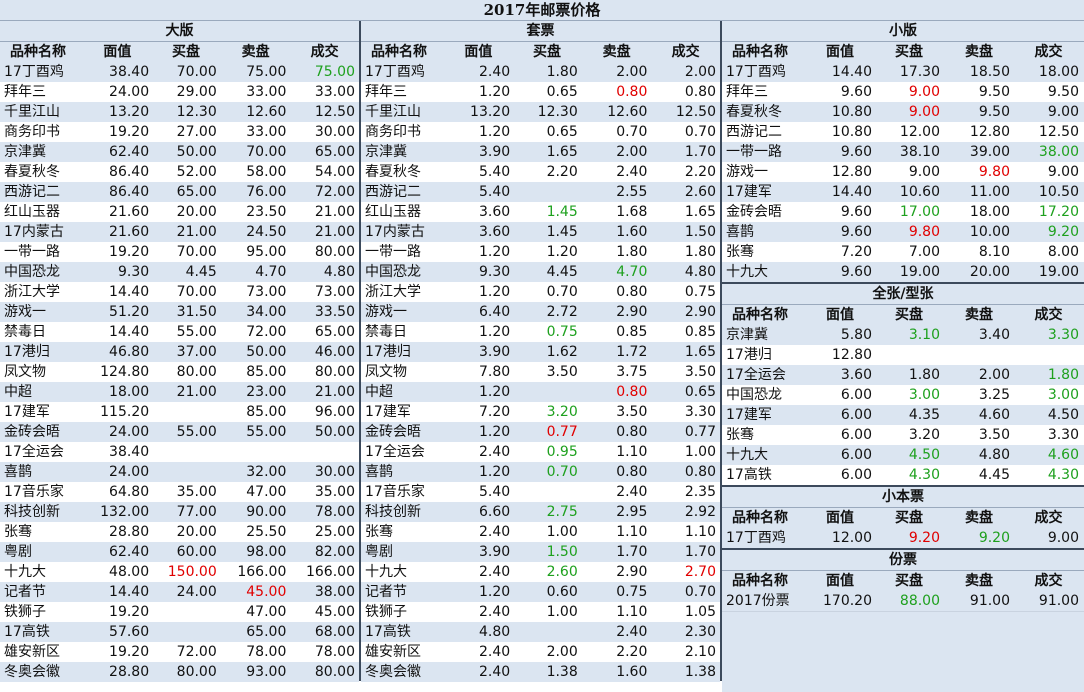 This screenshot has width=1084, height=692. I want to click on cell-ask: 2.95, so click(632, 512).